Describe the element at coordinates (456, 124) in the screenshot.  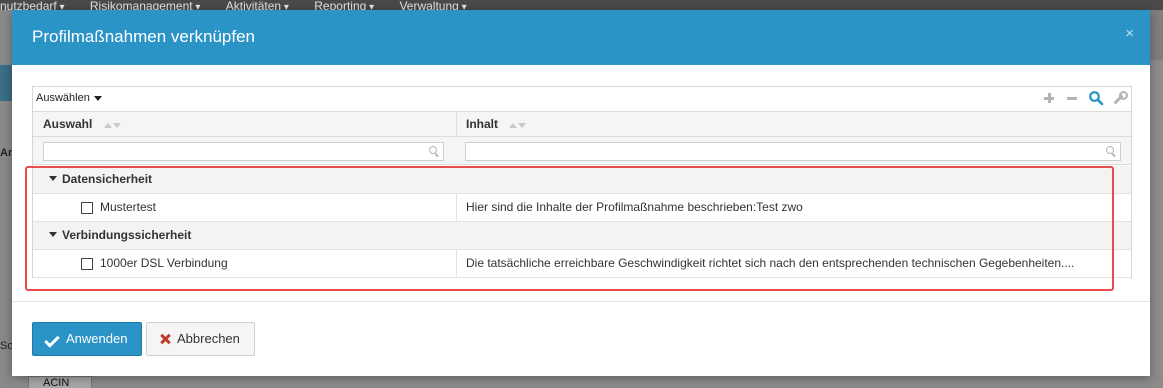
I see `column-divider` at that location.